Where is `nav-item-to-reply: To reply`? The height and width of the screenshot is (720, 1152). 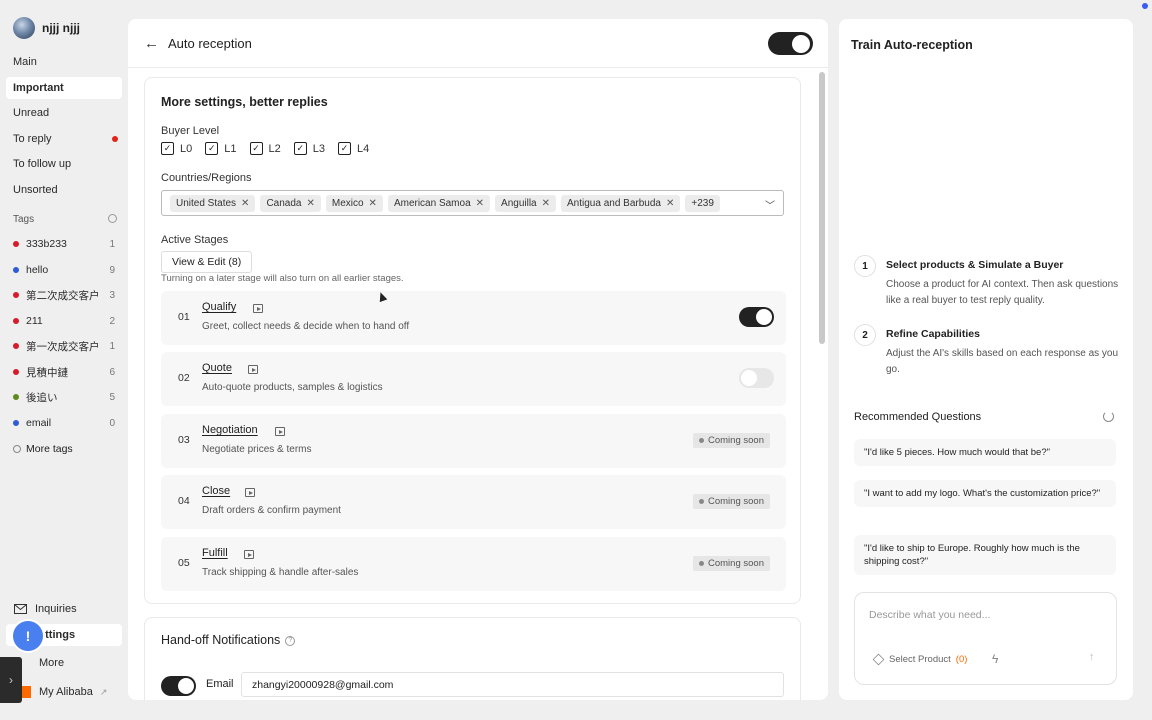
nav-item-to-reply: To reply is located at coordinates (64, 139).